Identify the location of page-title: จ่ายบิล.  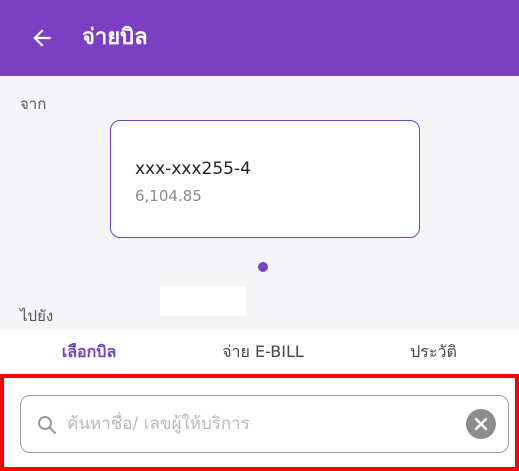
(115, 37).